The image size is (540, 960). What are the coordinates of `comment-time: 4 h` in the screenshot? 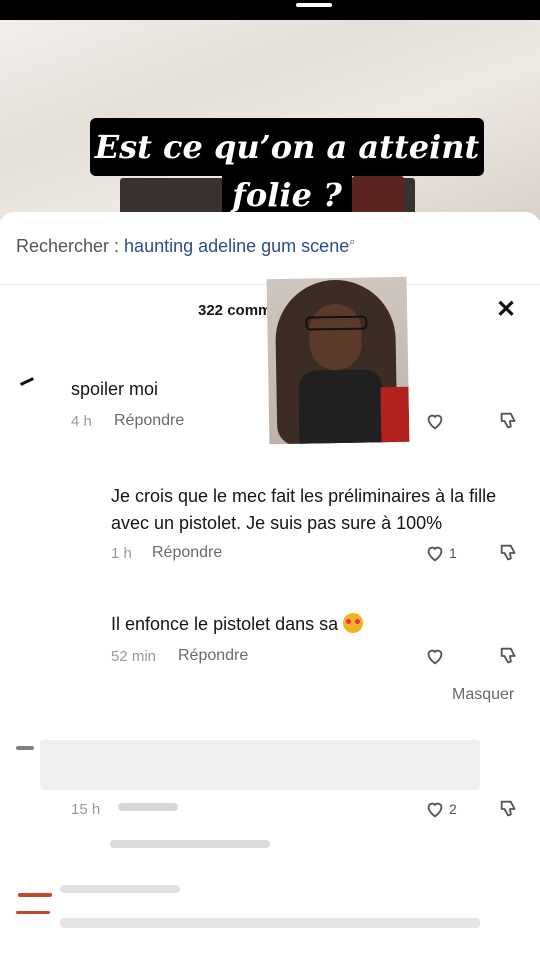 It's located at (81, 421).